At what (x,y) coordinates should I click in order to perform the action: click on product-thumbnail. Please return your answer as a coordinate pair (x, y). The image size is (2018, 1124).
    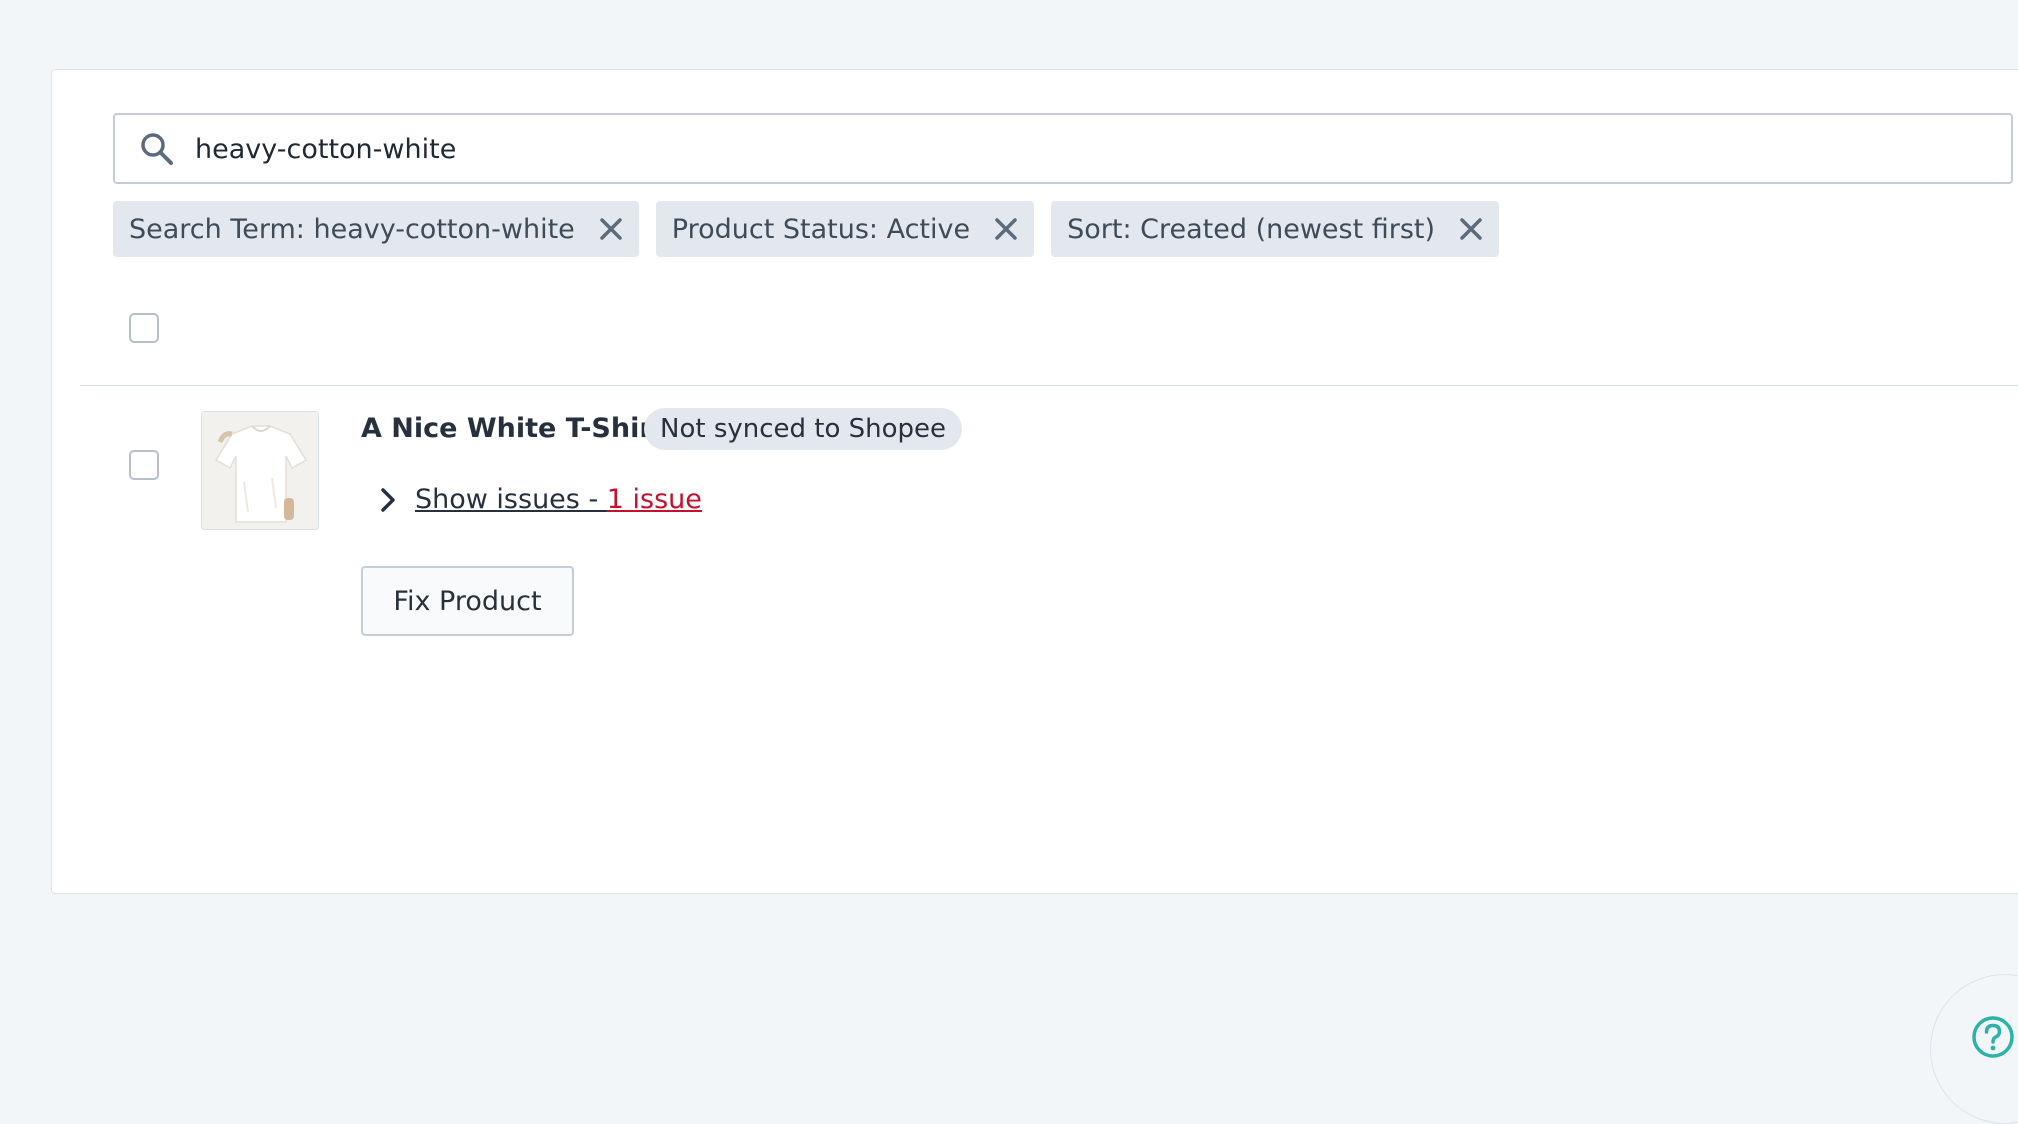
    Looking at the image, I should click on (260, 470).